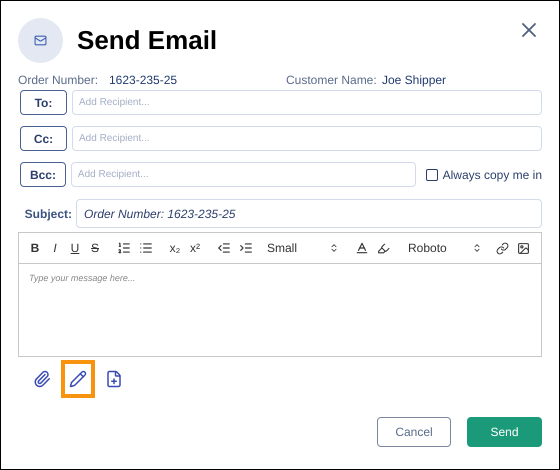 The height and width of the screenshot is (470, 560). Describe the element at coordinates (147, 40) in the screenshot. I see `dialog-title: Send Email` at that location.